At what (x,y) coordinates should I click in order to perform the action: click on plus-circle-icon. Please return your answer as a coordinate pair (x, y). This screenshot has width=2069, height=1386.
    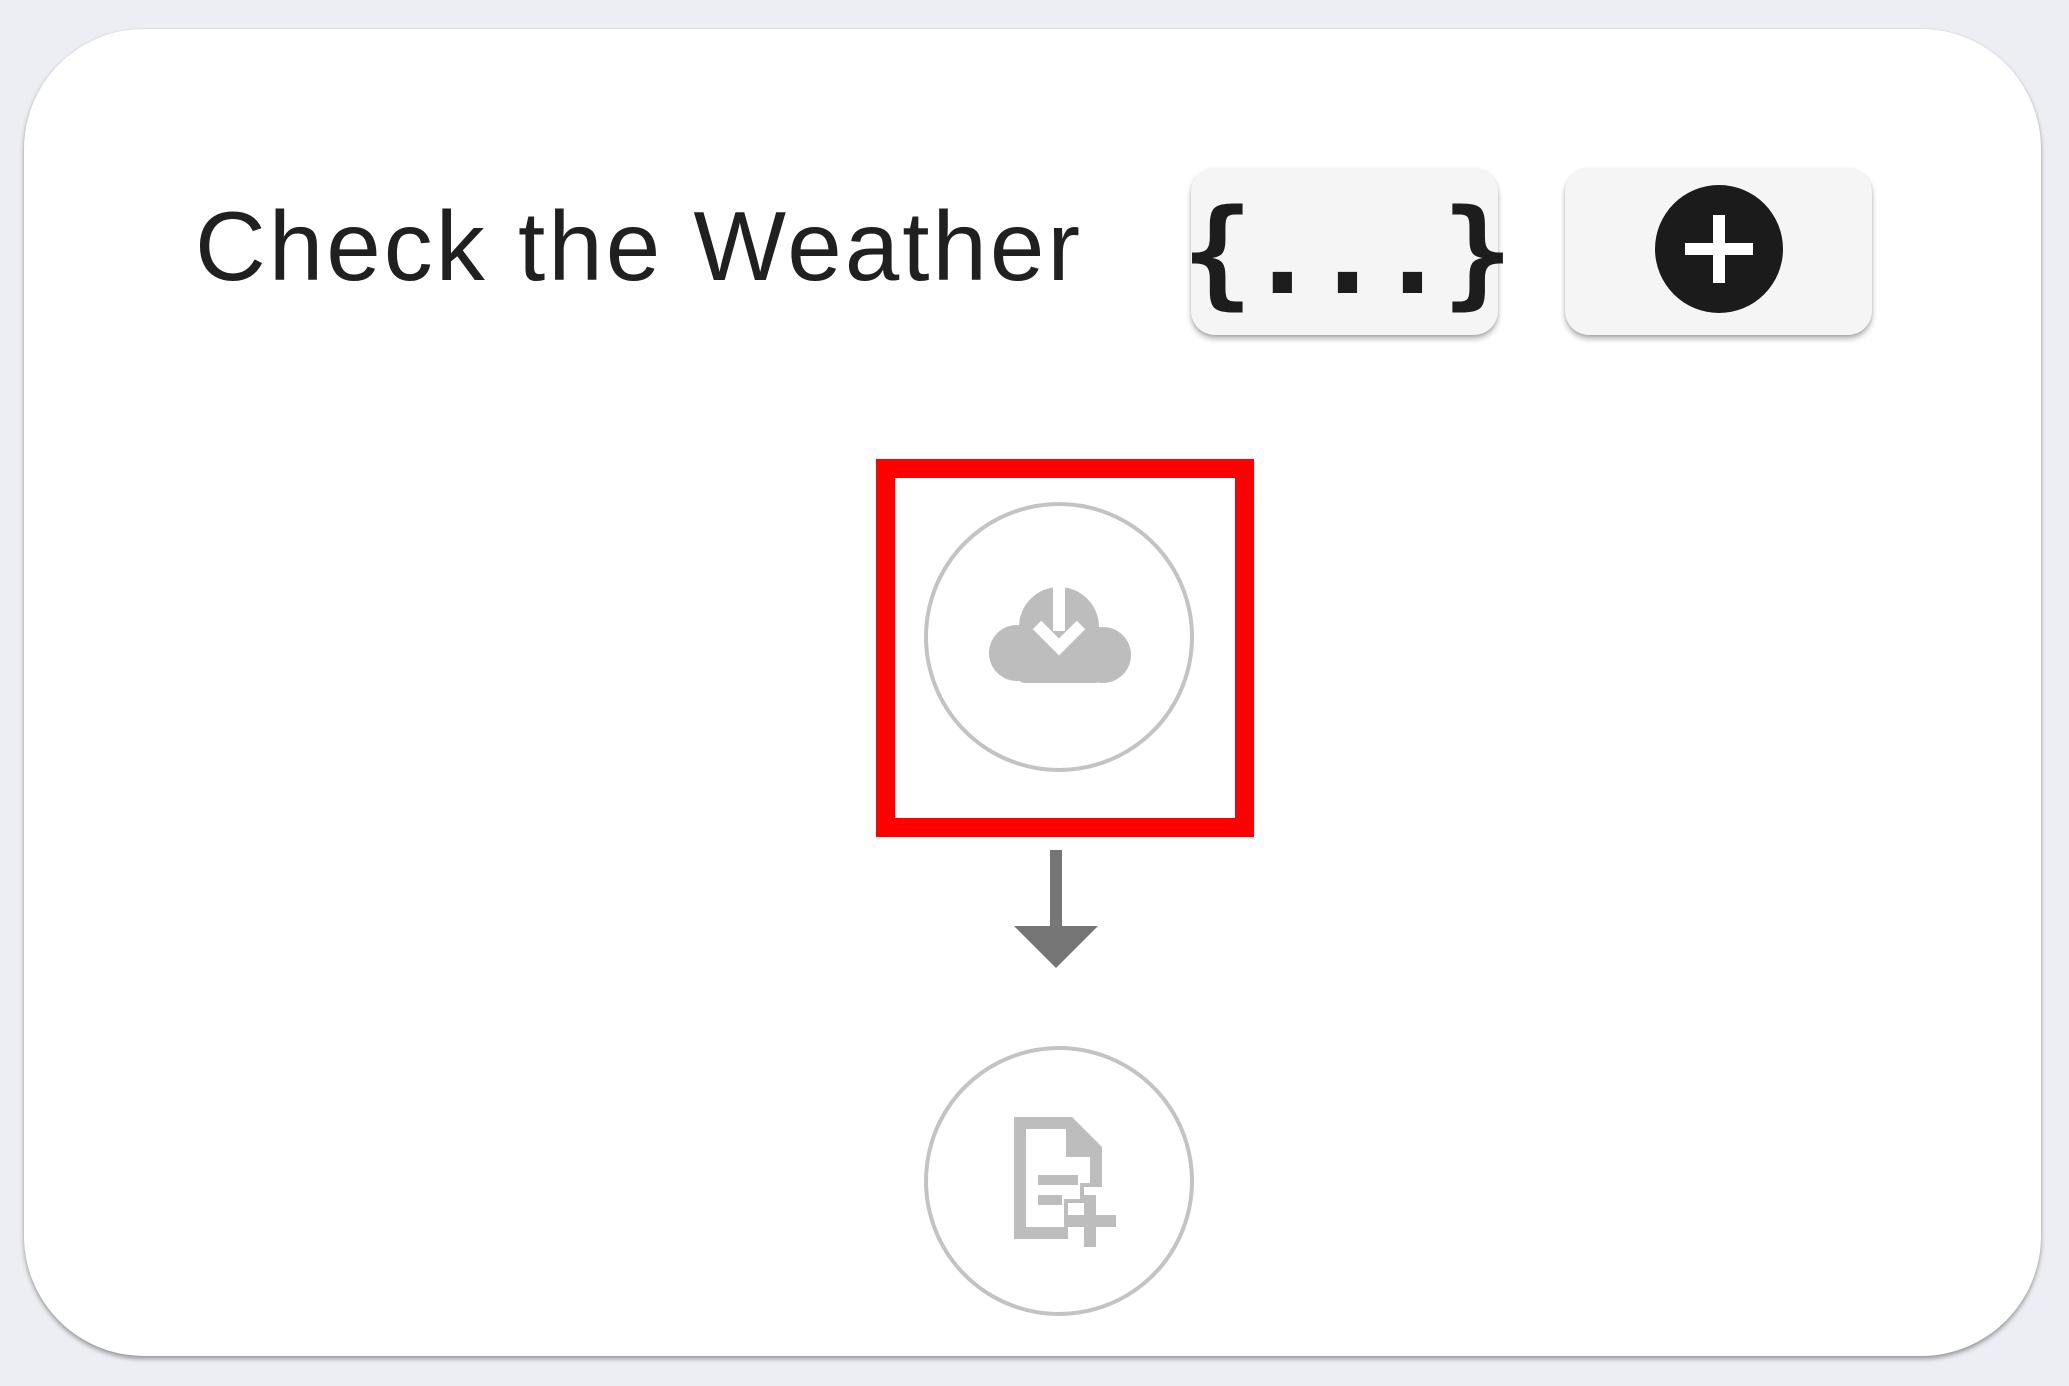
    Looking at the image, I should click on (1718, 251).